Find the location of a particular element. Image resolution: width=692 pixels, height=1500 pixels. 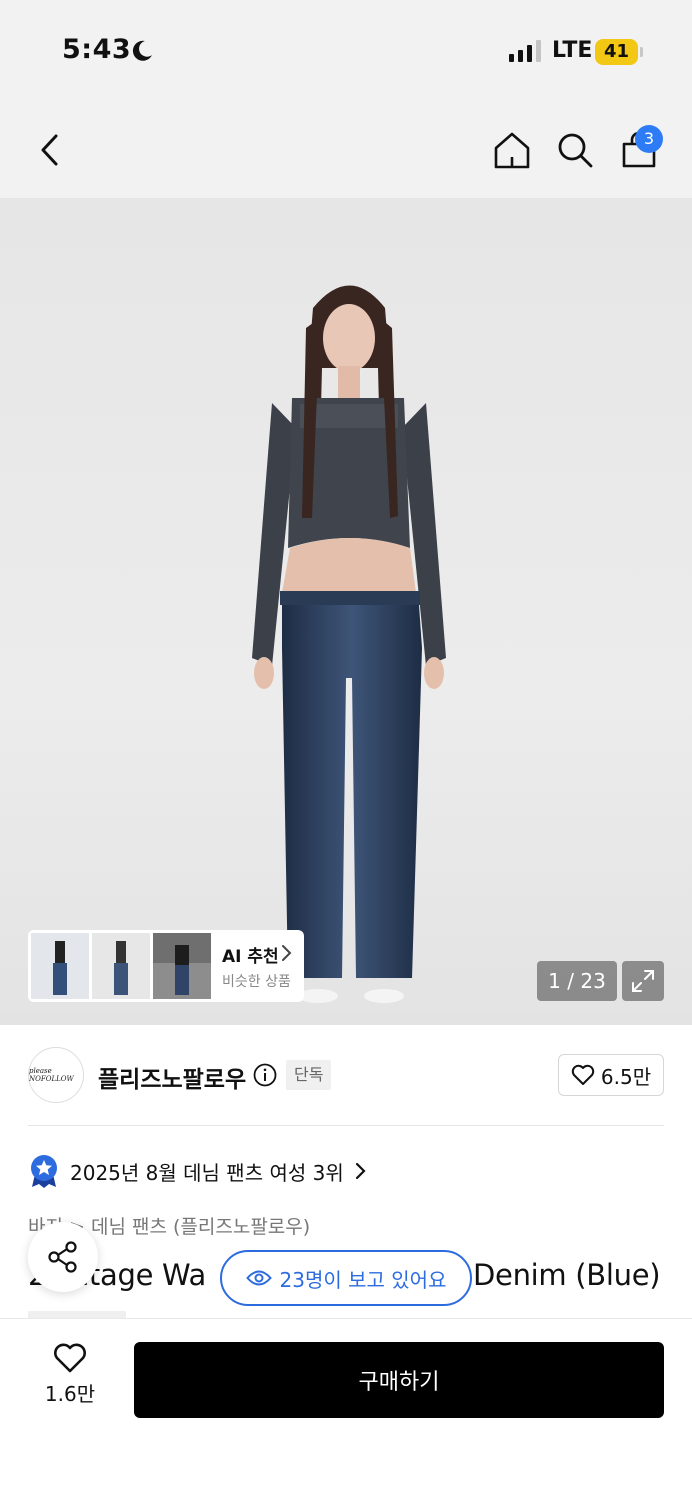

moon-icon is located at coordinates (142, 50).